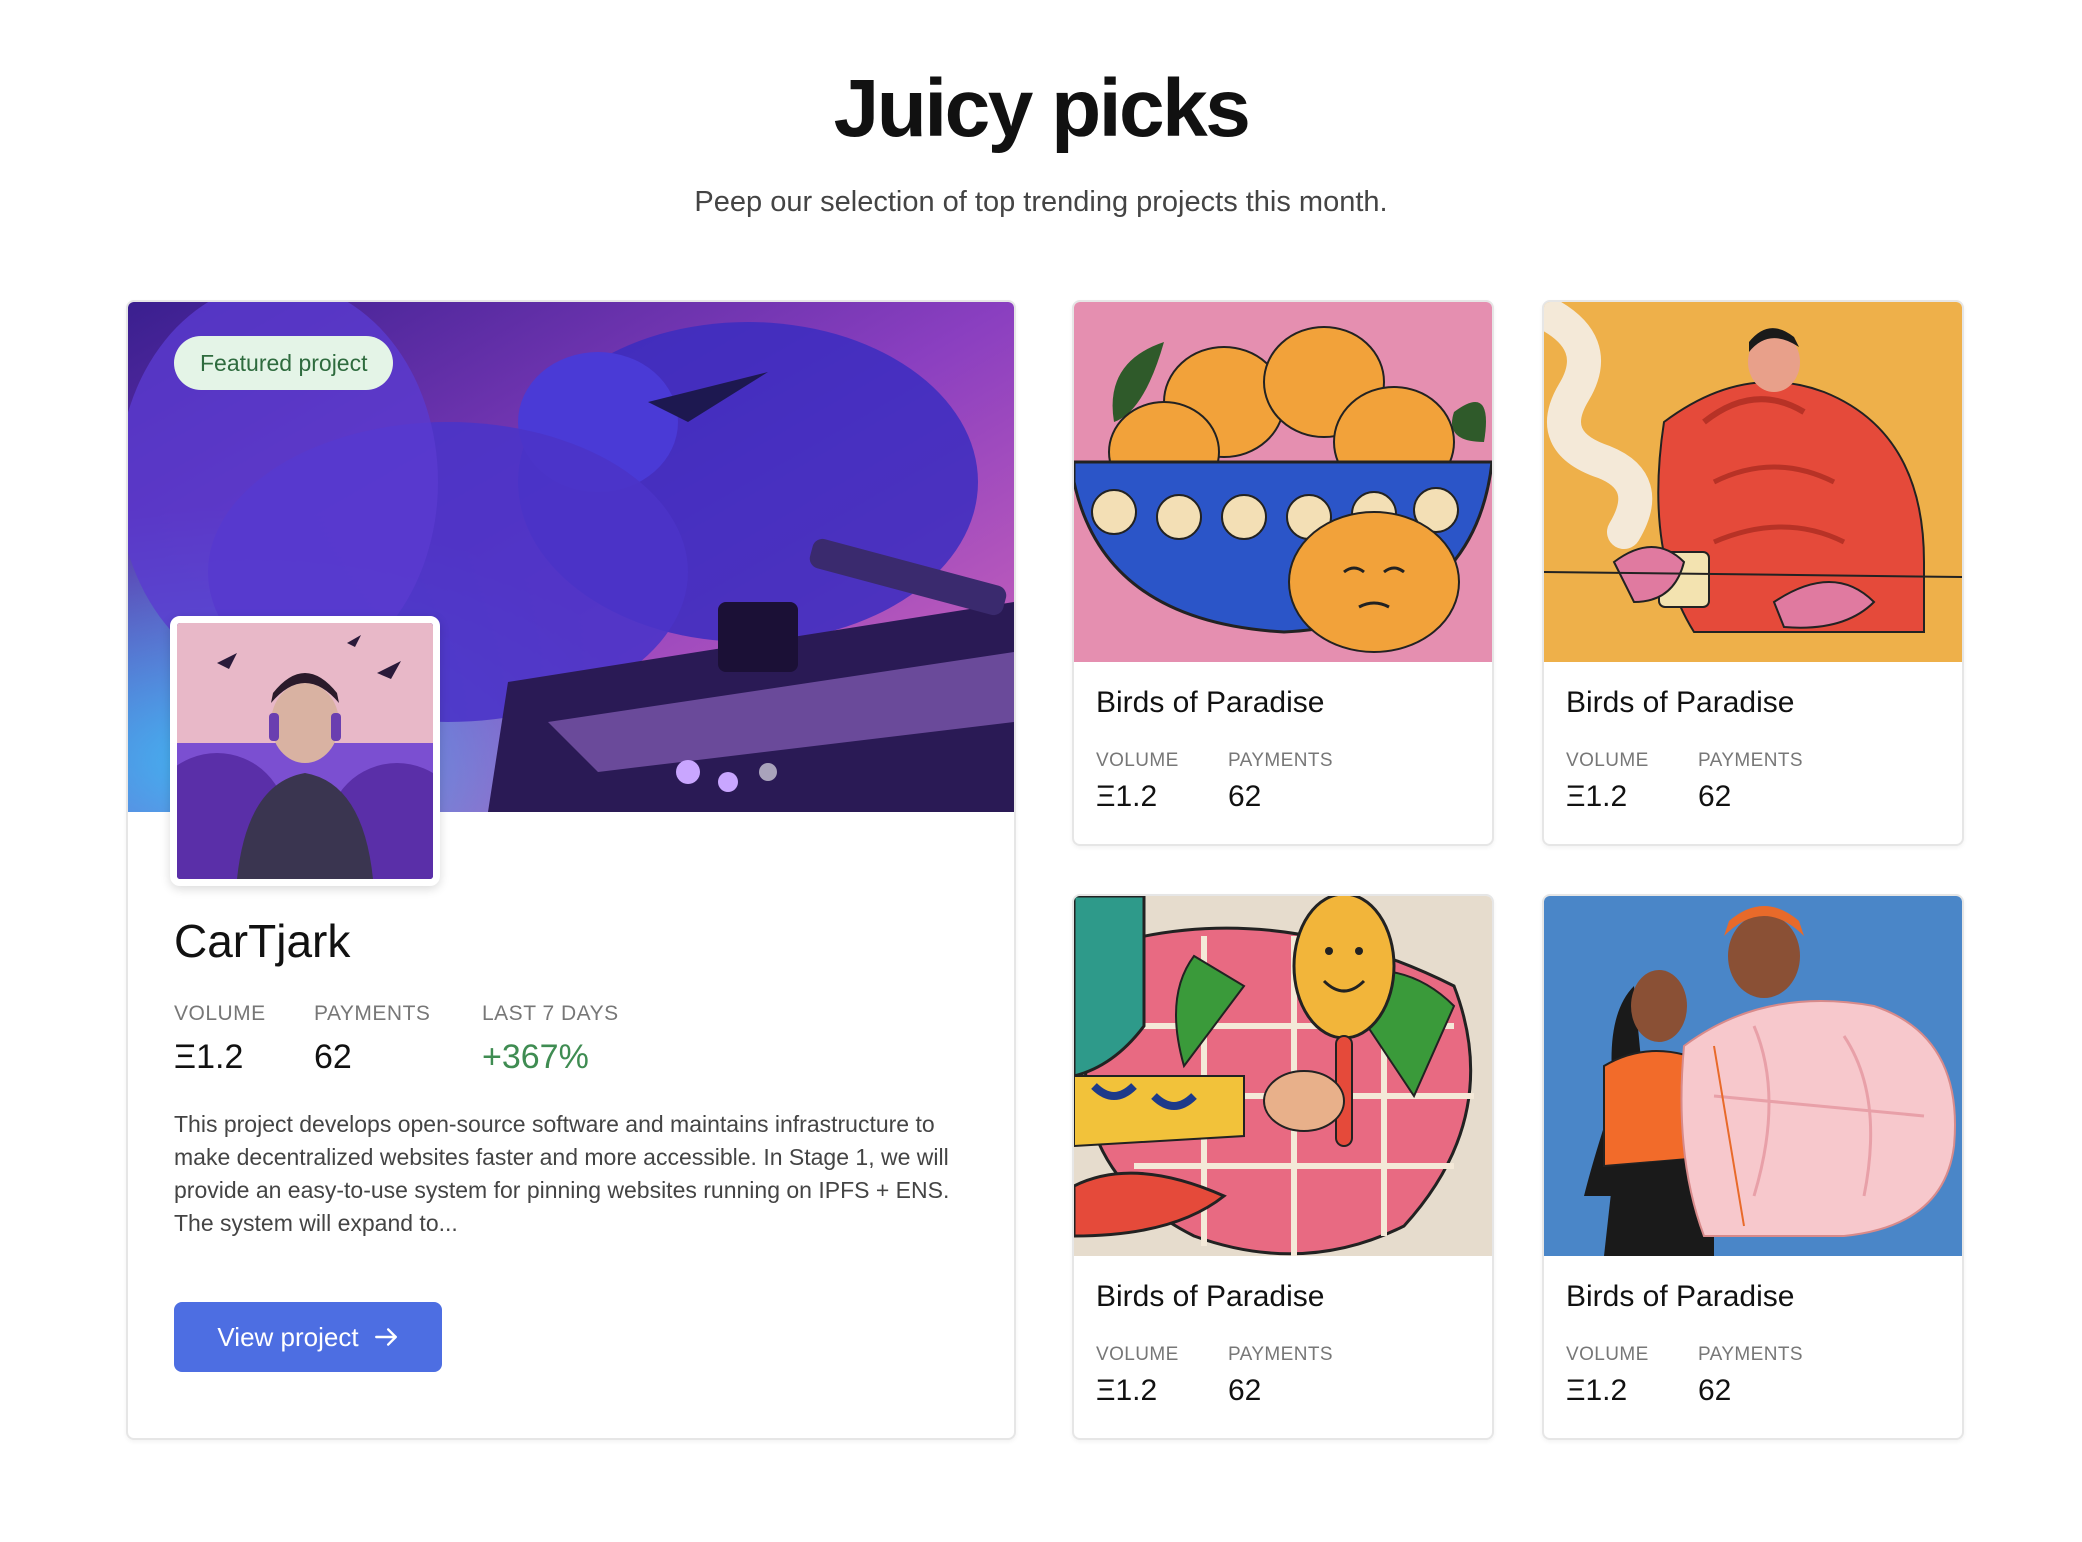  Describe the element at coordinates (550, 1013) in the screenshot. I see `last7-label: LAST 7 DAYS` at that location.